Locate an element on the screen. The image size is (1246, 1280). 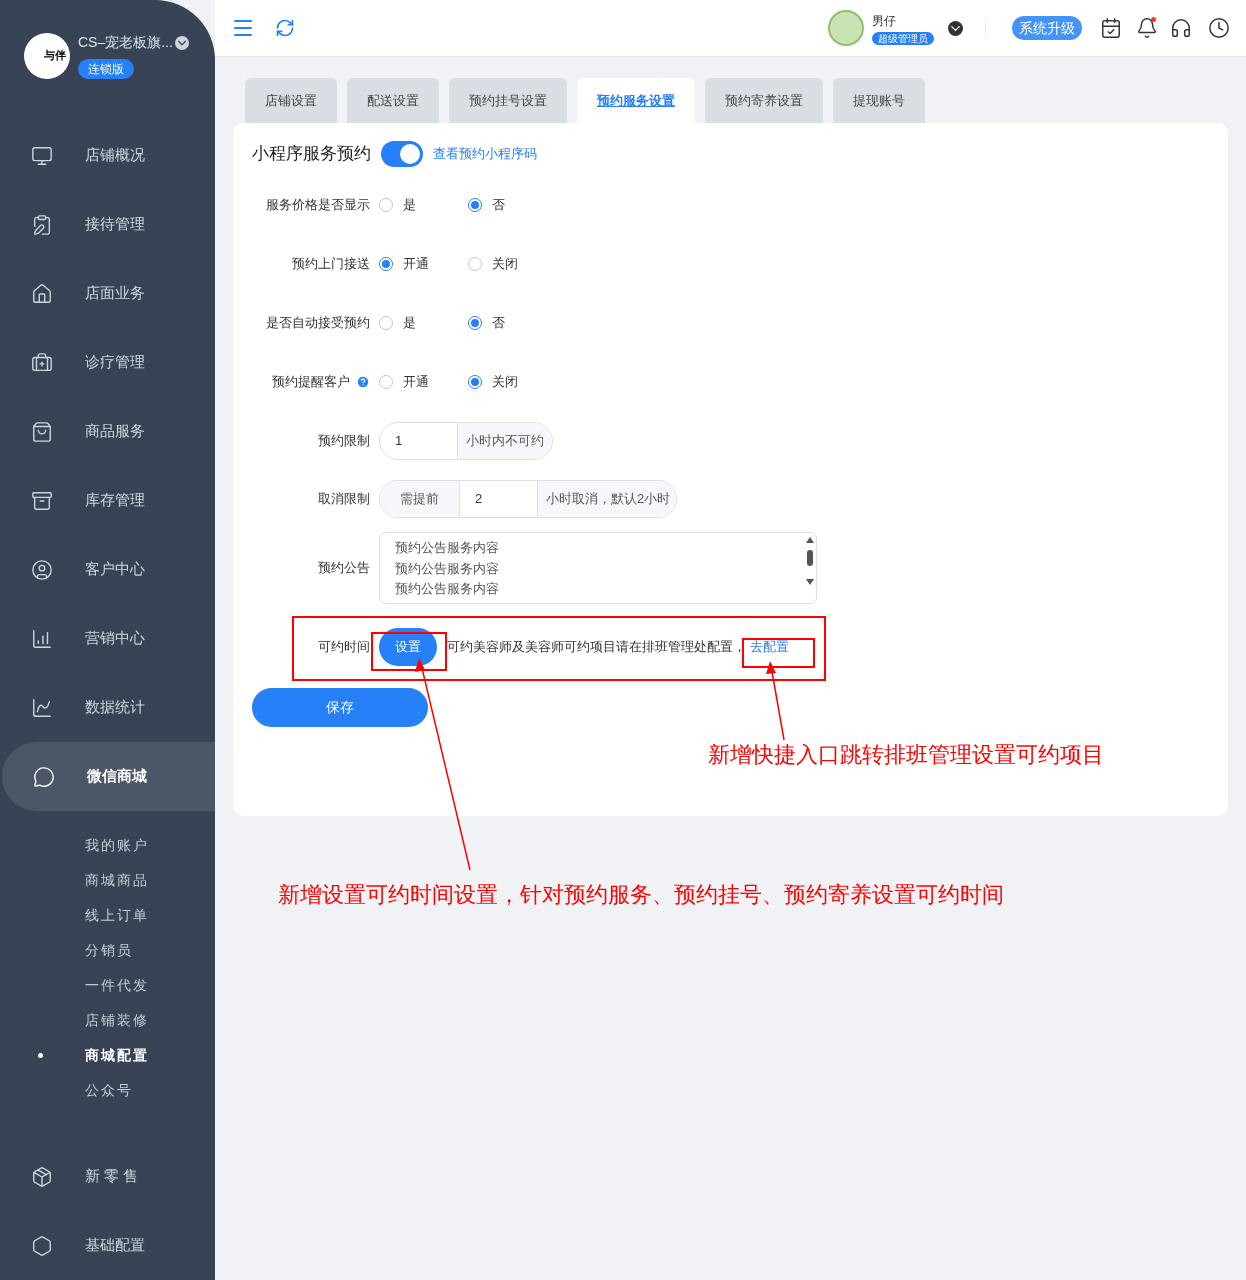
field-label: 可约时间 is located at coordinates (343, 647).